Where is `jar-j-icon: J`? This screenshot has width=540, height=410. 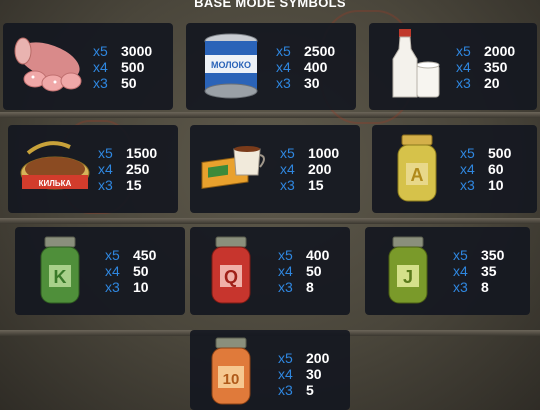 jar-j-icon: J is located at coordinates (408, 270).